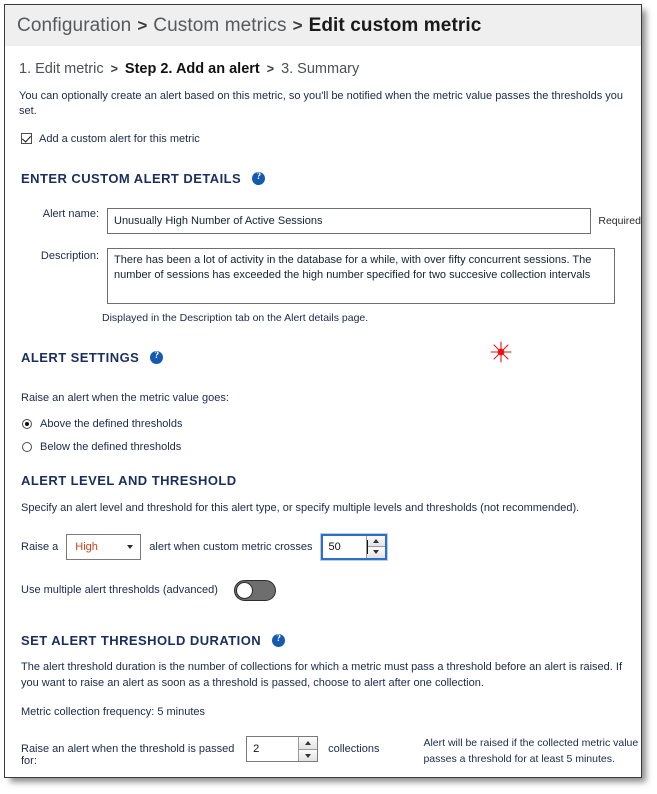  Describe the element at coordinates (323, 447) in the screenshot. I see `radio-below-thresholds: Below the defined thresholds` at that location.